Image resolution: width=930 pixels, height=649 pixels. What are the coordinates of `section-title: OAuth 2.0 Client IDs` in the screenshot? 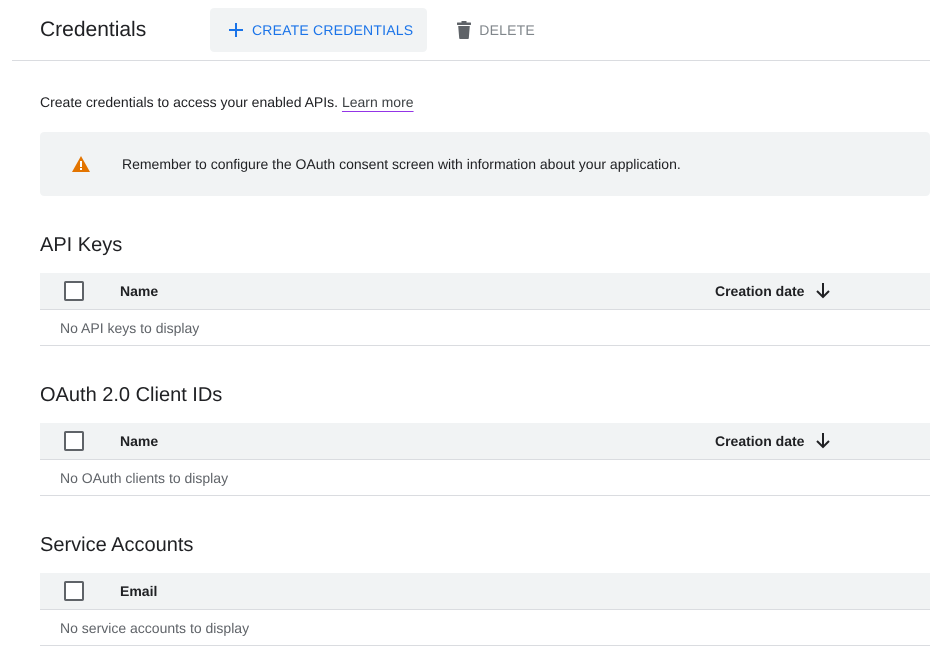 It's located at (132, 395).